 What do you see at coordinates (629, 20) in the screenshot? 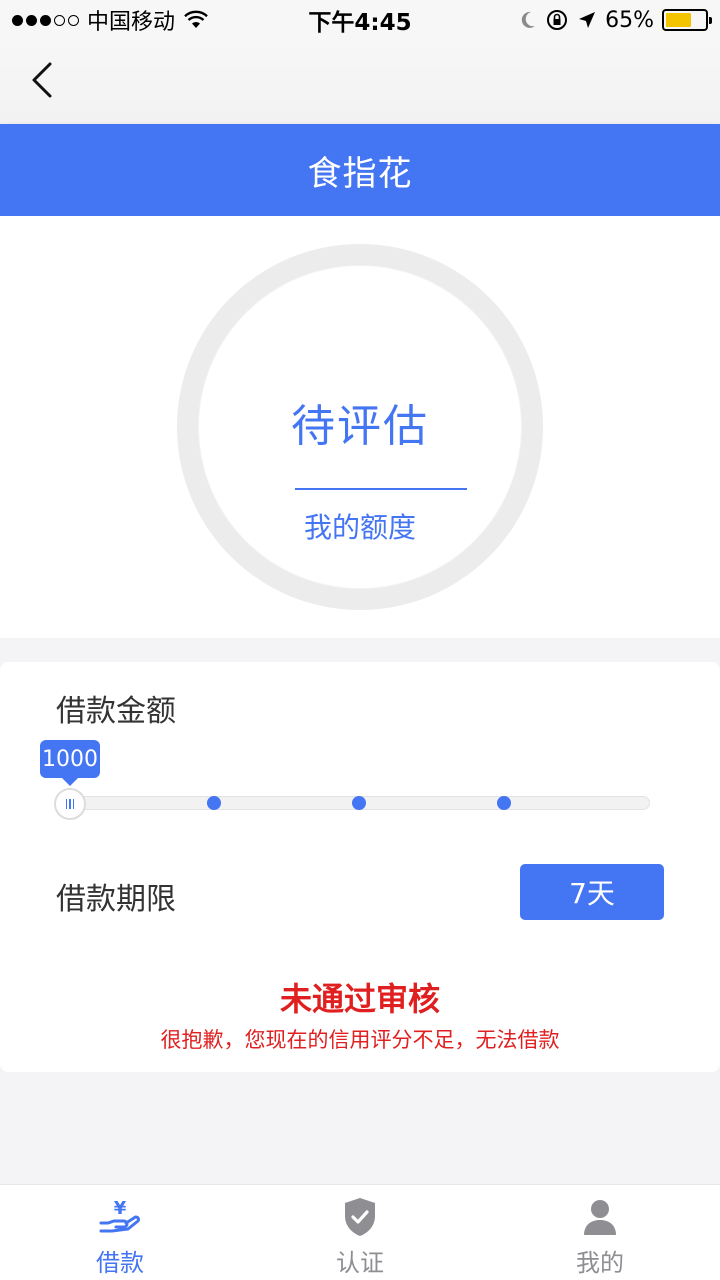
I see `battery-percent: 65%` at bounding box center [629, 20].